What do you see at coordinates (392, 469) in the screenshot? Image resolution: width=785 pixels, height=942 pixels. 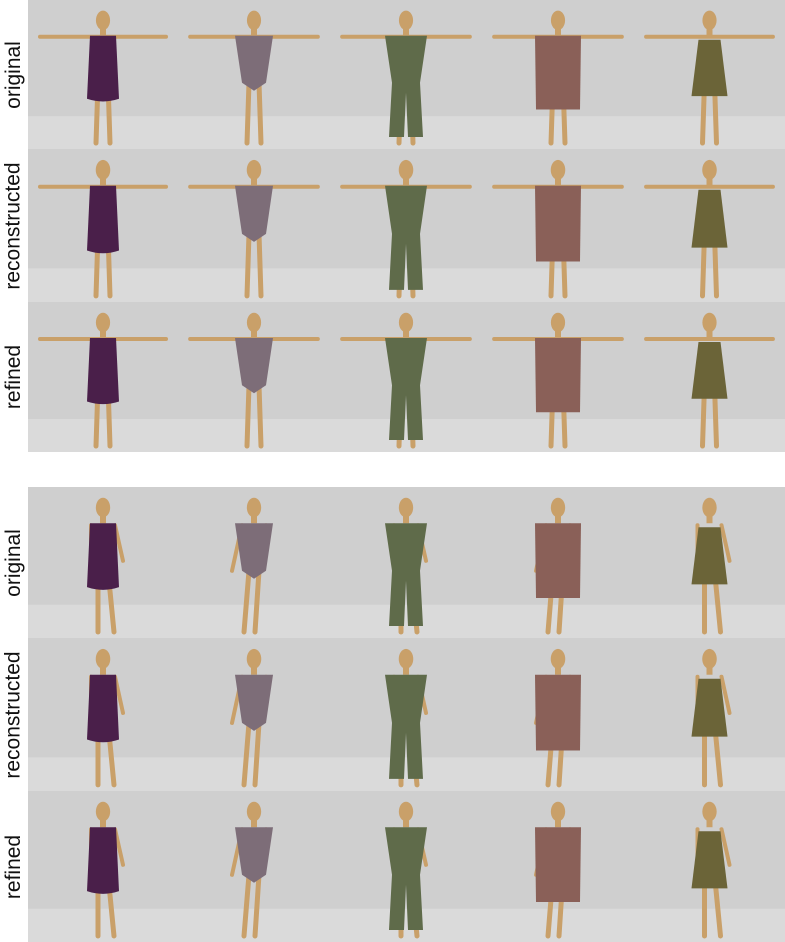 I see `panel-gap` at bounding box center [392, 469].